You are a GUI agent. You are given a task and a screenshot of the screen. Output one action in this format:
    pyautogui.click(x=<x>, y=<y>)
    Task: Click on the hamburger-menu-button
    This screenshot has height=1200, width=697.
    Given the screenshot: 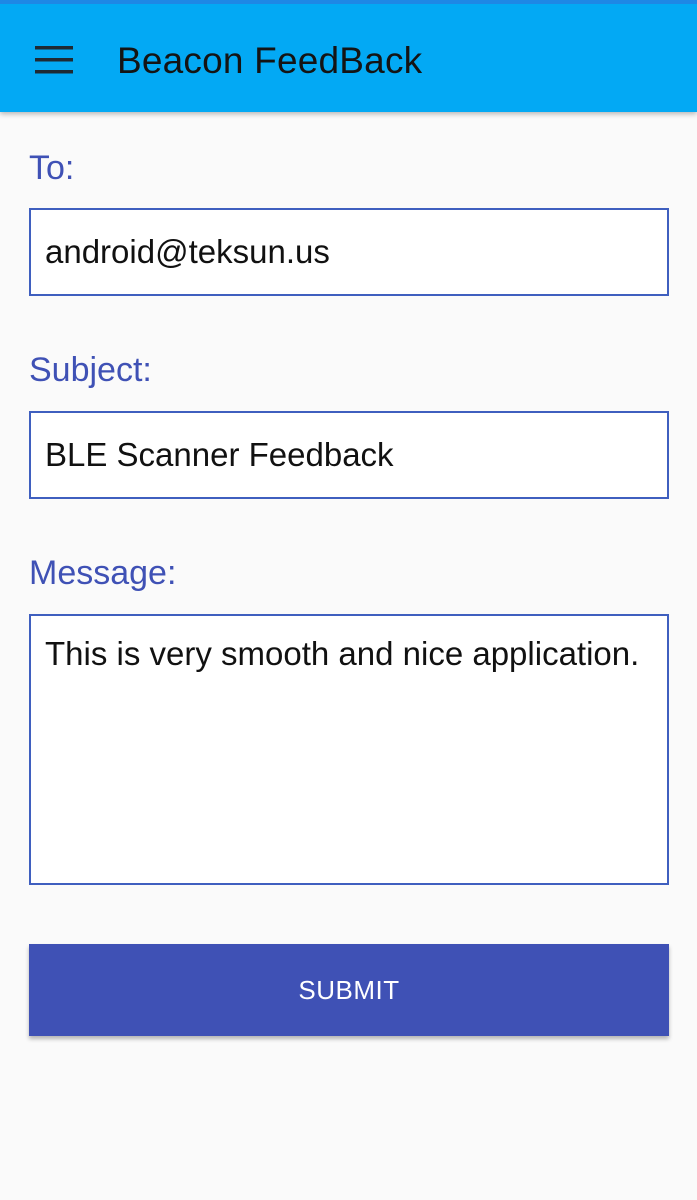 What is the action you would take?
    pyautogui.click(x=54, y=60)
    